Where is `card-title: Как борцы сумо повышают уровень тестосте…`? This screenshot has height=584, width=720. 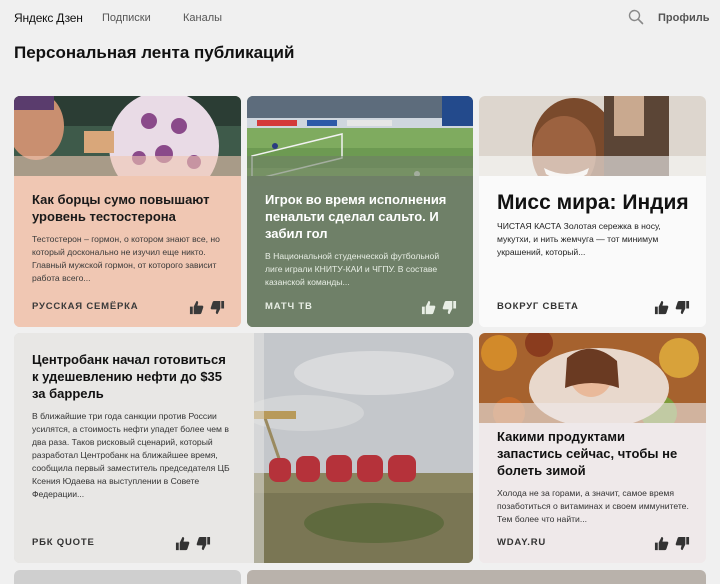
card-title: Как борцы сумо повышают уровень тестосте… is located at coordinates (129, 208).